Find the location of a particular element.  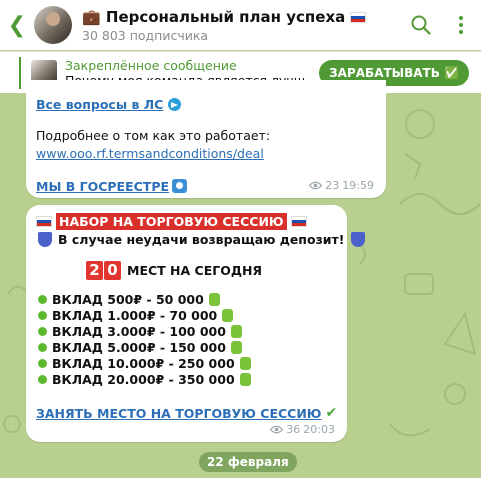

guarantee-text: В случае неудачи возвращаю депозит! is located at coordinates (201, 239).